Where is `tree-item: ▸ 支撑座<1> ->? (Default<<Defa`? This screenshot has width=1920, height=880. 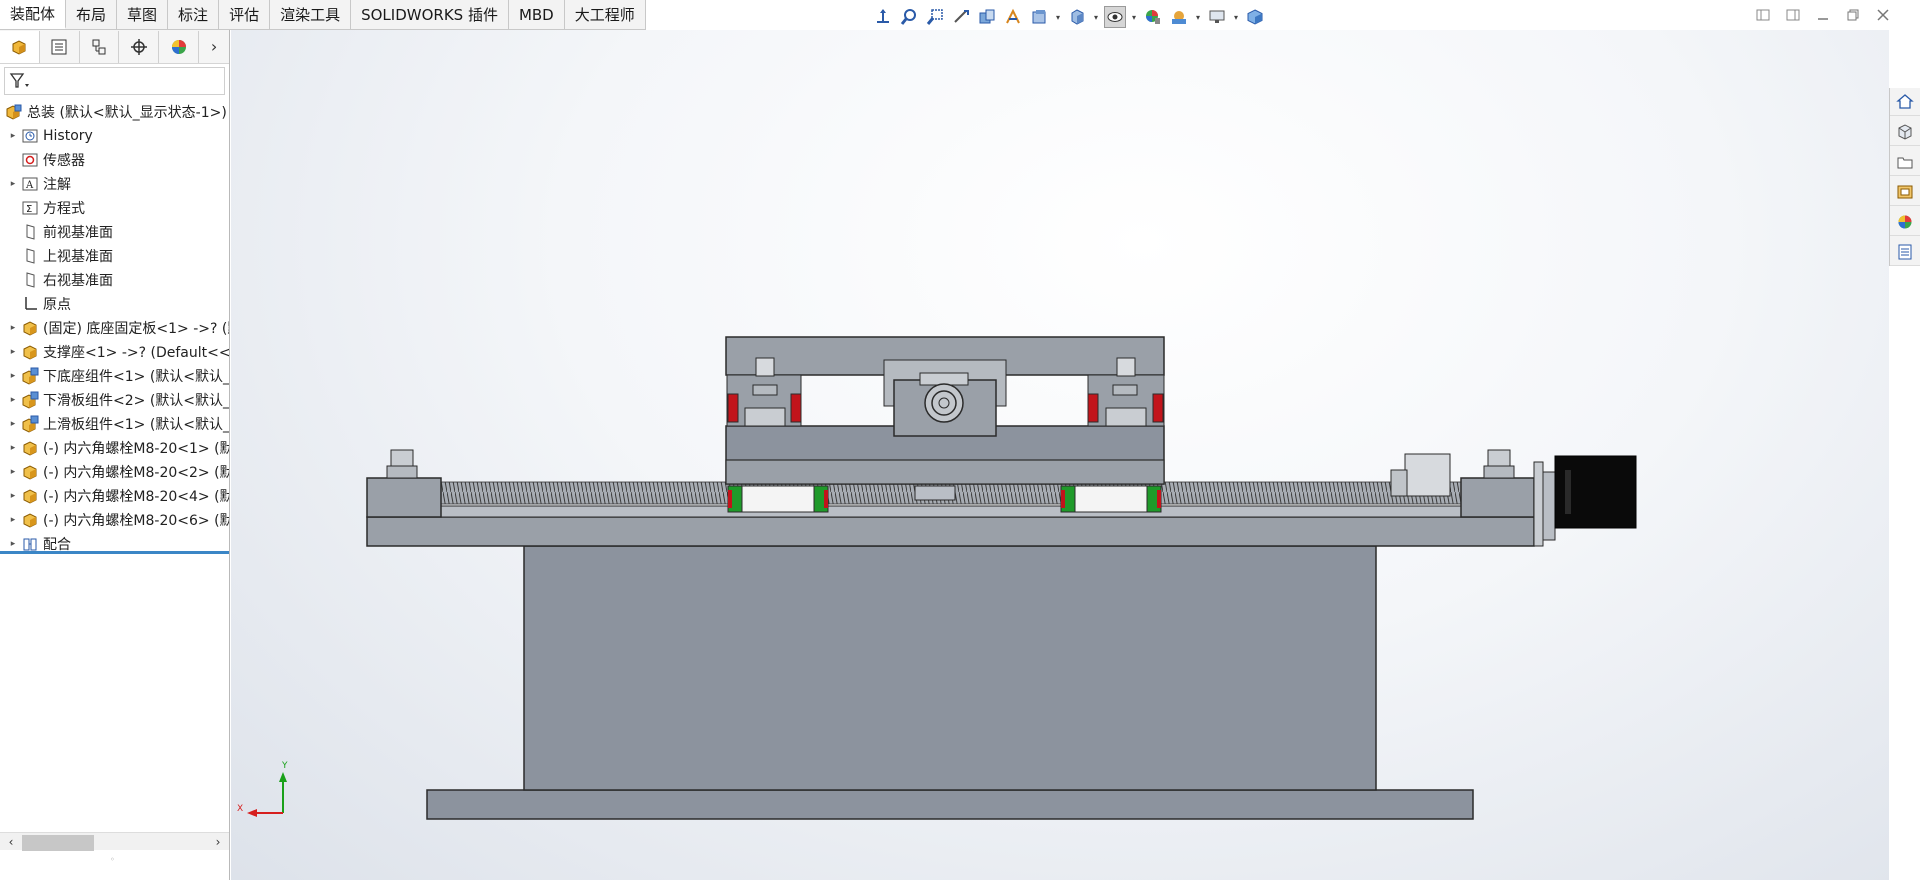 tree-item: ▸ 支撑座<1> ->? (Default<<Defa is located at coordinates (114, 352).